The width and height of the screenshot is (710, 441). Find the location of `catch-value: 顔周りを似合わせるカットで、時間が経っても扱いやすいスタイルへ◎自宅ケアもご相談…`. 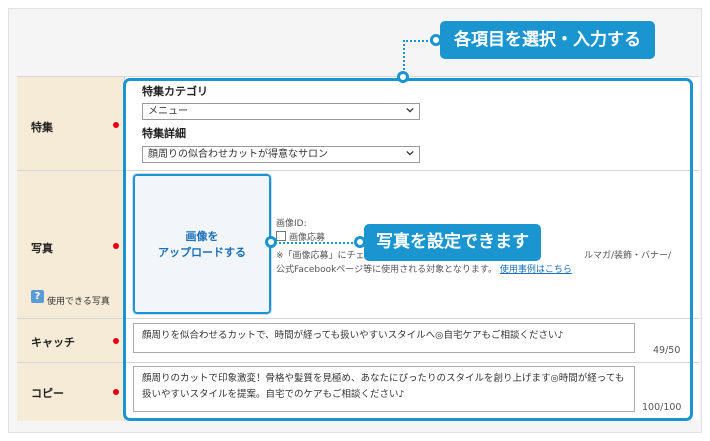

catch-value: 顔周りを似合わせるカットで、時間が経っても扱いやすいスタイルへ◎自宅ケアもご相談… is located at coordinates (353, 335).